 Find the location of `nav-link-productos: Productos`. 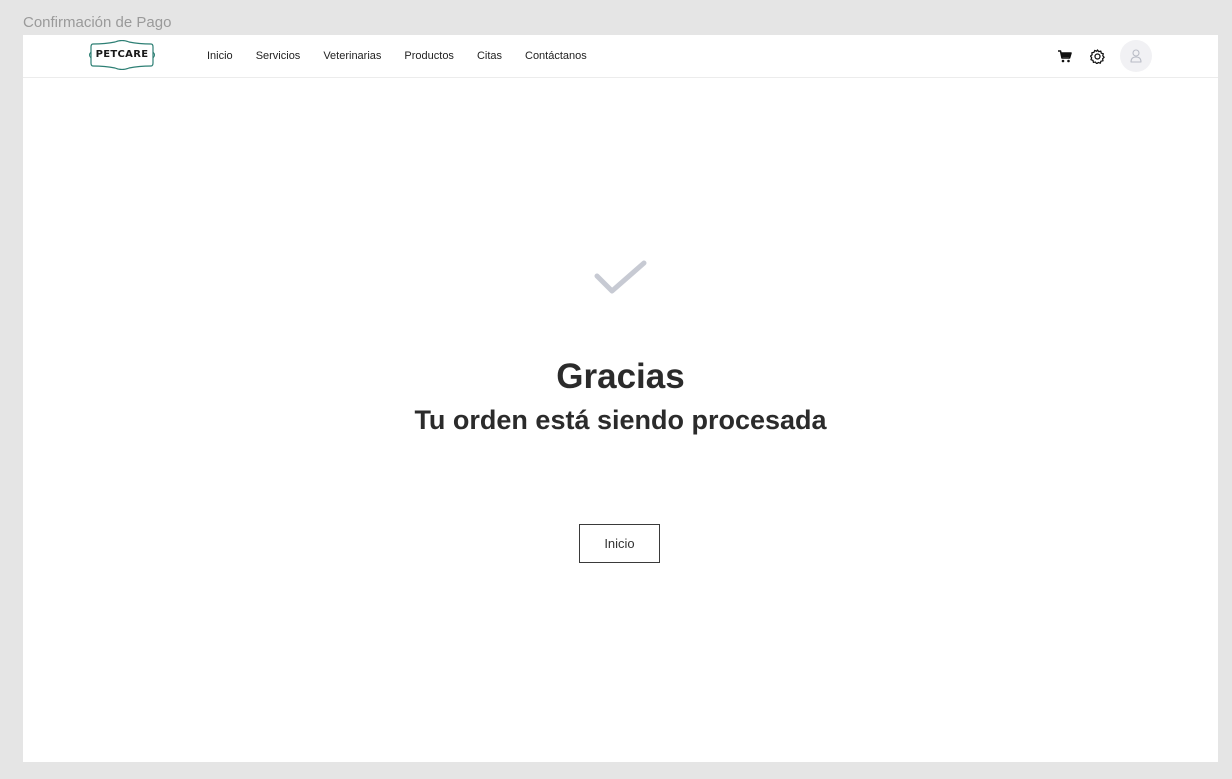

nav-link-productos: Productos is located at coordinates (429, 56).